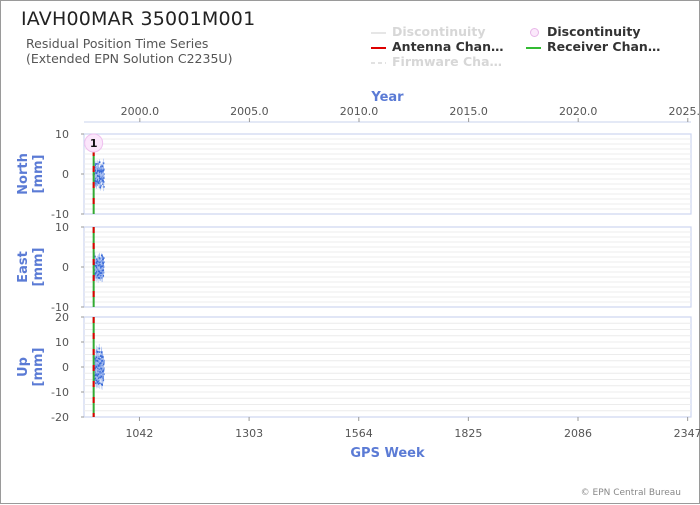 Image resolution: width=700 pixels, height=505 pixels. I want to click on bottom-axis-tick-label: 1825, so click(468, 433).